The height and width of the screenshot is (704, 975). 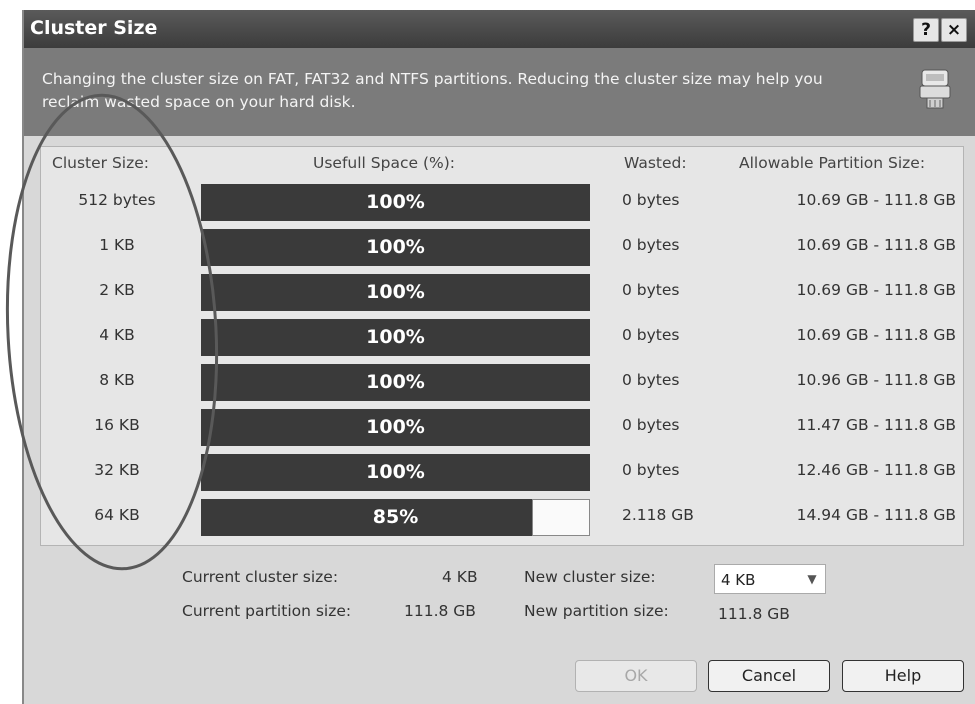 I want to click on cluster-size-cell: 1 KB, so click(x=117, y=245).